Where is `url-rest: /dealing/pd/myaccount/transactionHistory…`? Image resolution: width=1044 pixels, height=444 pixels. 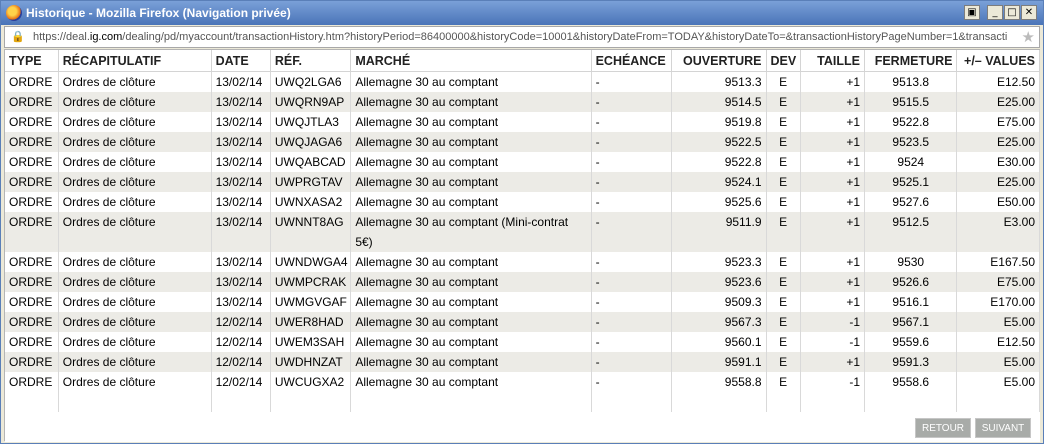
url-rest: /dealing/pd/myaccount/transactionHistory… is located at coordinates (565, 37).